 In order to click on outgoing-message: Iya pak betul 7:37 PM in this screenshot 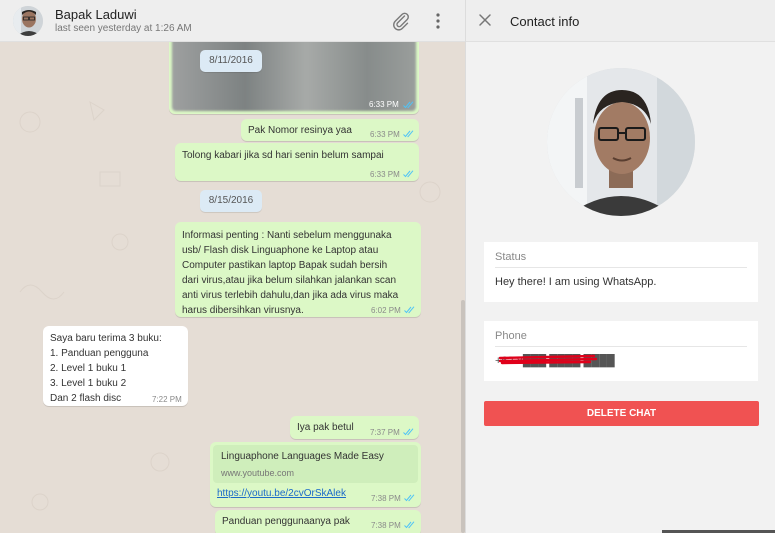, I will do `click(354, 427)`.